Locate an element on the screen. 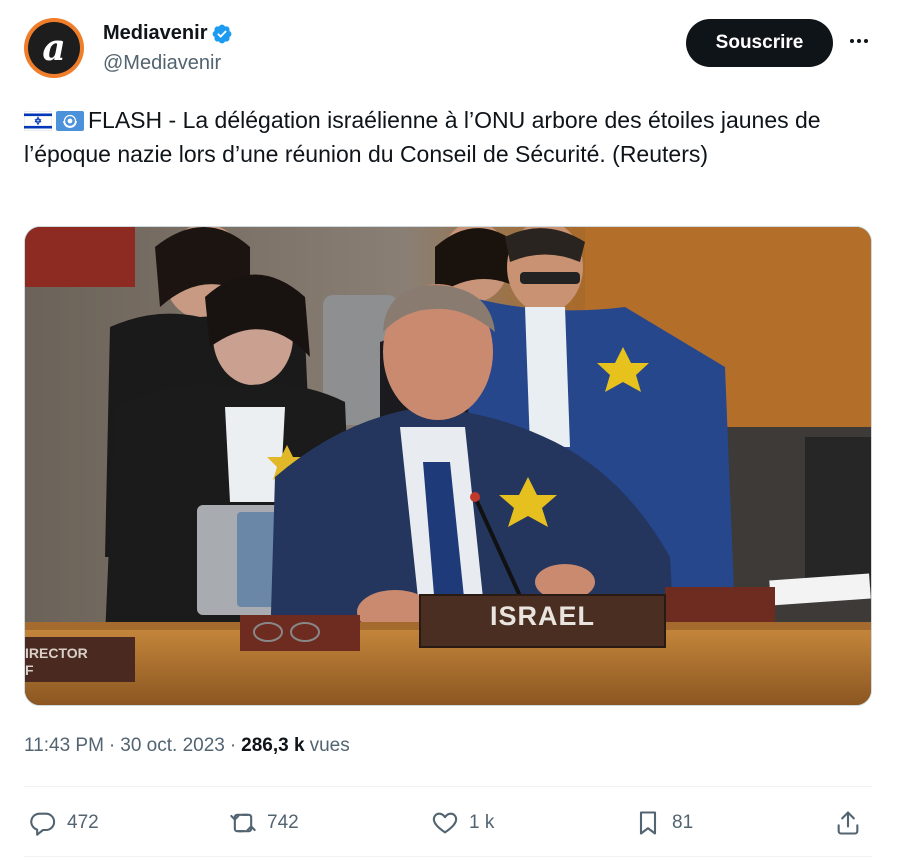 The image size is (899, 861). repost-button: 742 is located at coordinates (264, 823).